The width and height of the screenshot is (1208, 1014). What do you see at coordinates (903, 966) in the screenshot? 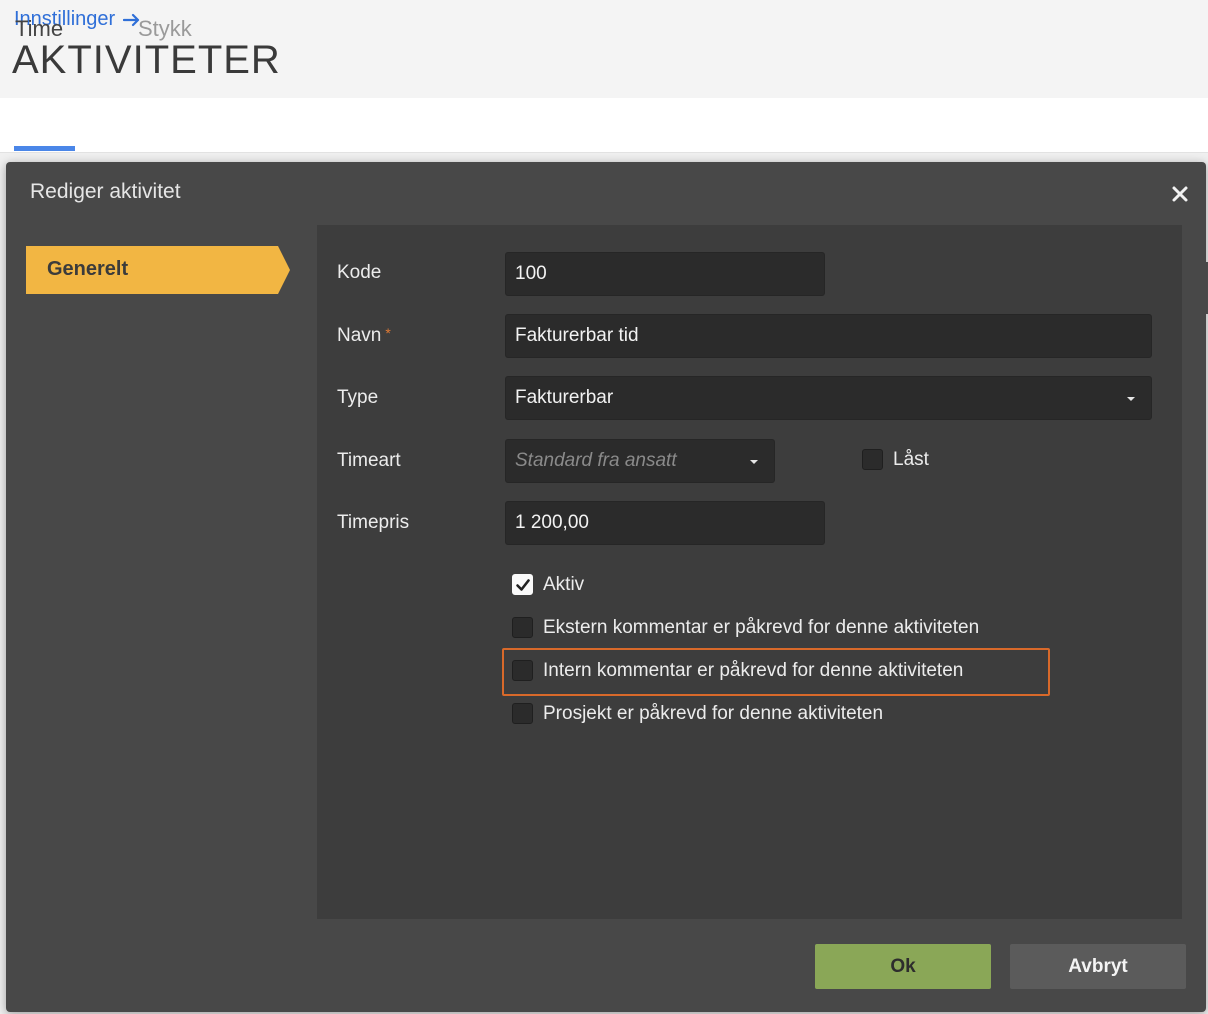
I see `ok-button: Ok` at bounding box center [903, 966].